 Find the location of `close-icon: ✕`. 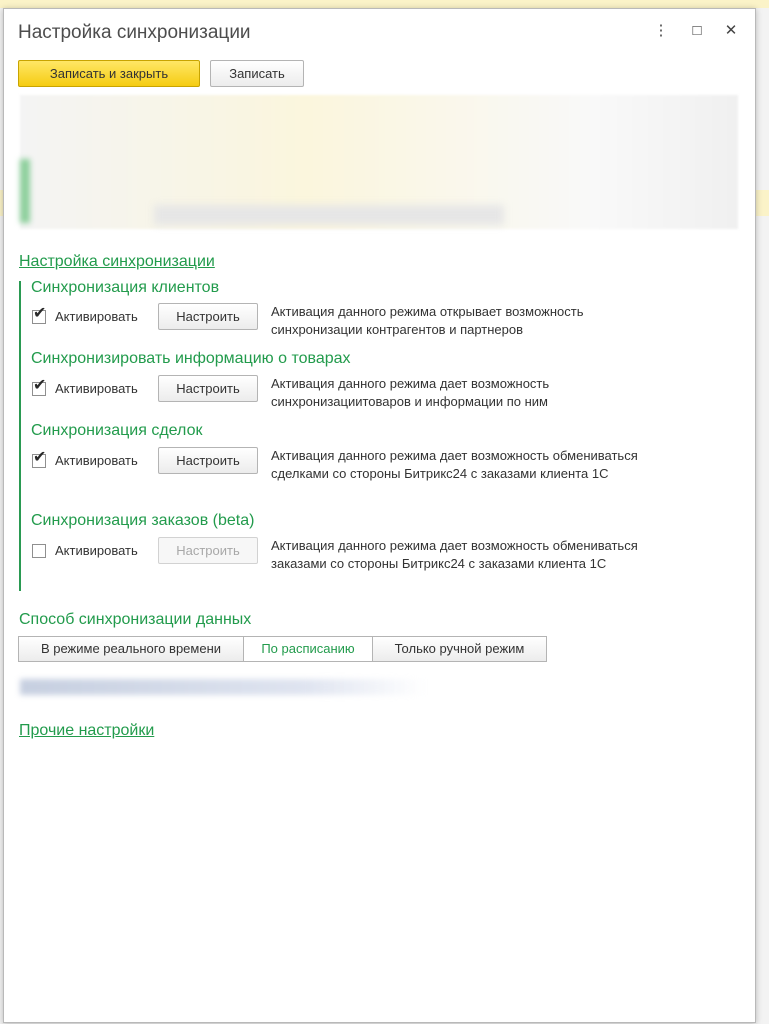

close-icon: ✕ is located at coordinates (731, 31).